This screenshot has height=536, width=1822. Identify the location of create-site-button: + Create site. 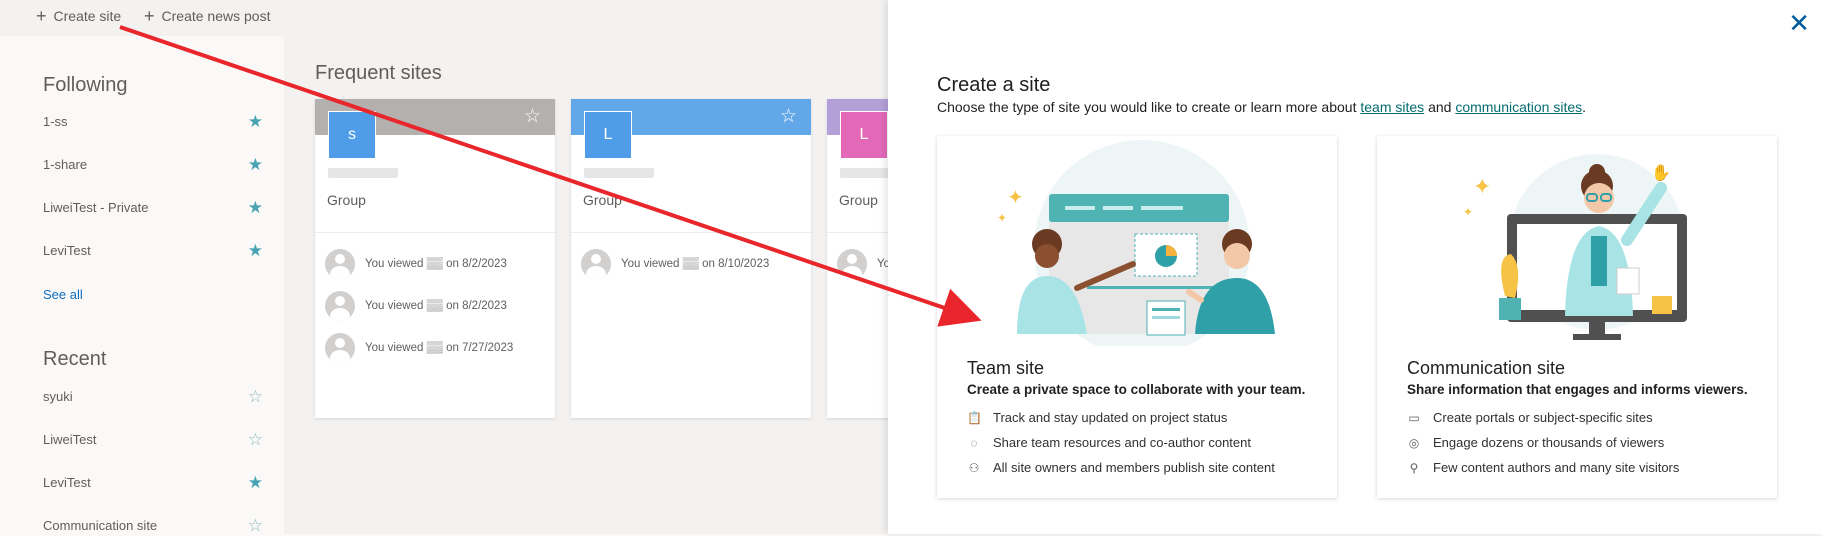
(79, 16).